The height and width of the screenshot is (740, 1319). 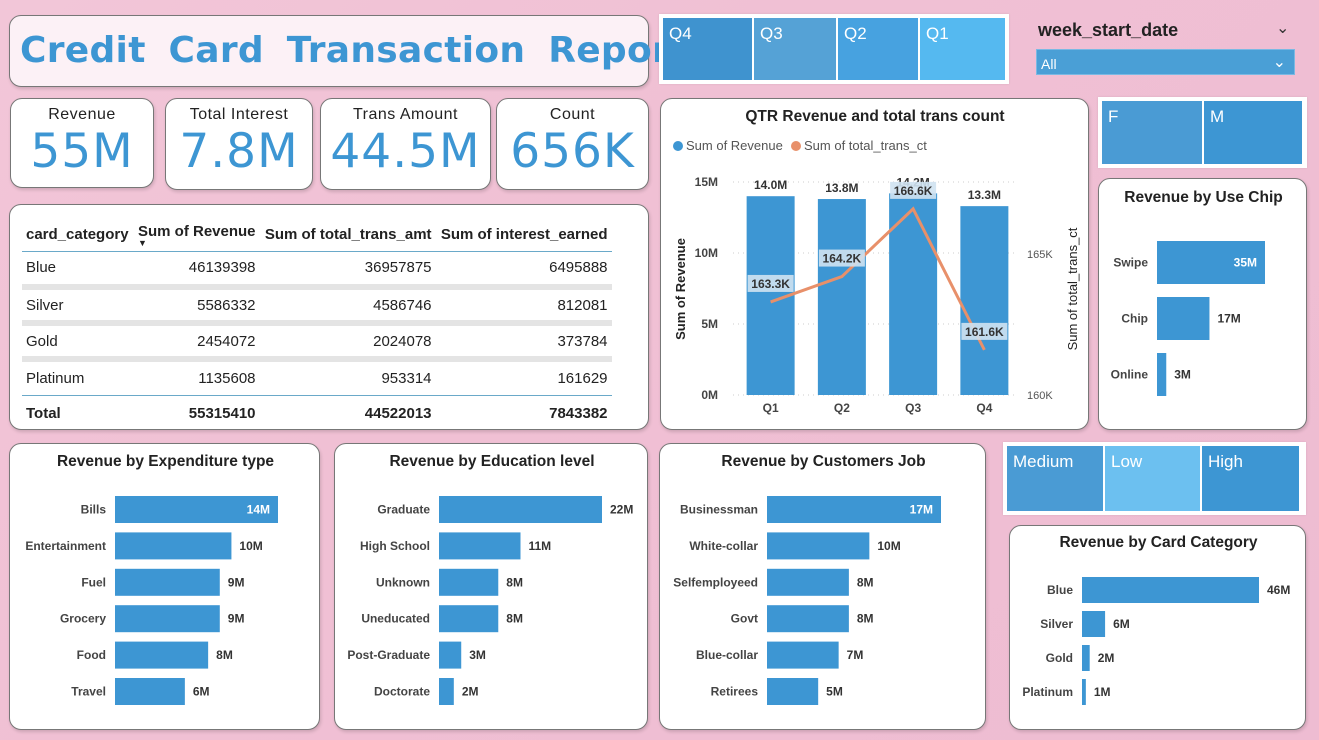 What do you see at coordinates (1072, 288) in the screenshot?
I see `y2-axis-label: Sum of total_trans_ct` at bounding box center [1072, 288].